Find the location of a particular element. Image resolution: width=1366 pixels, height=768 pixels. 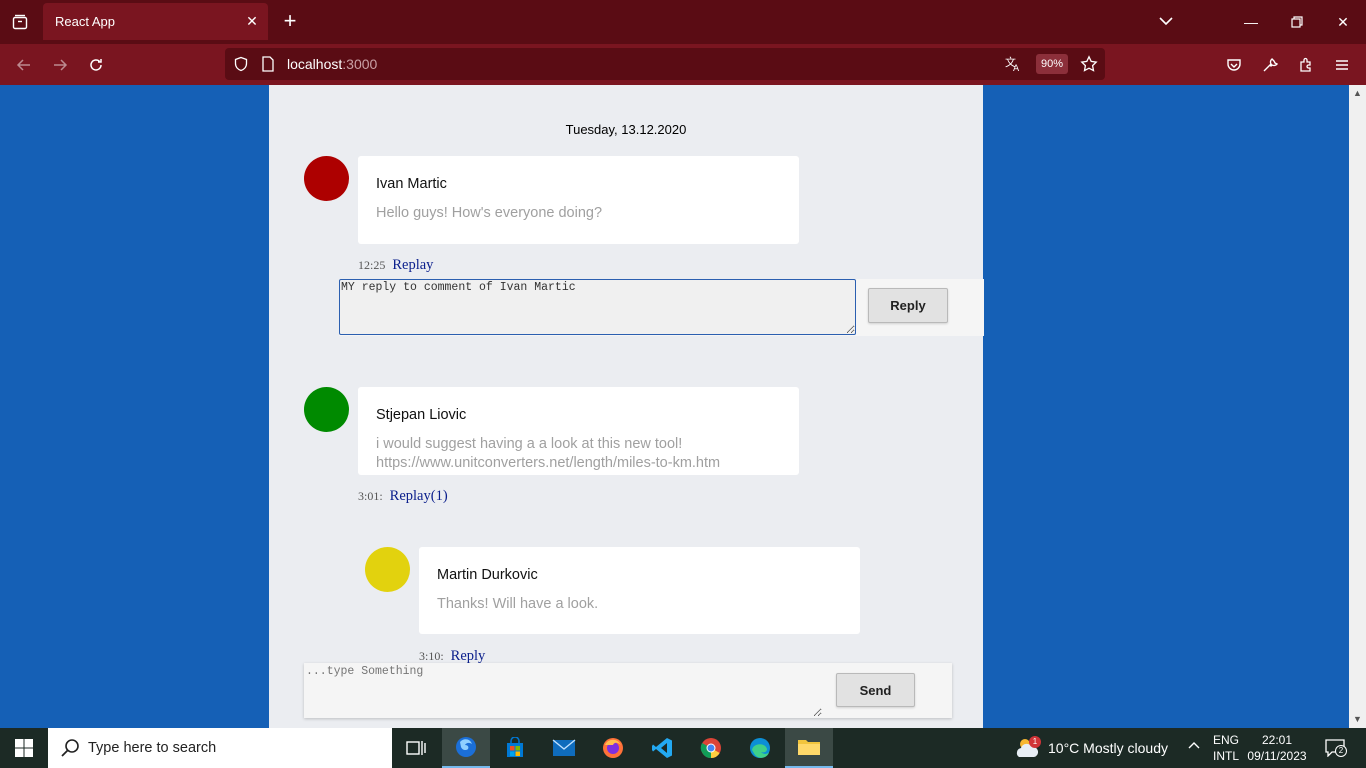

svg-text: A is located at coordinates (1016, 68).